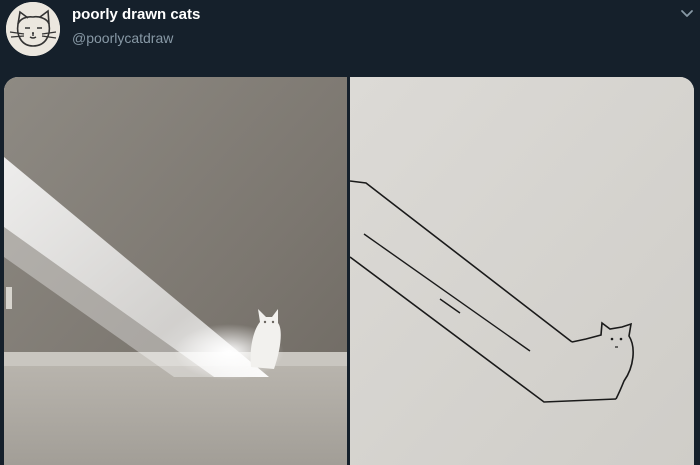 This screenshot has width=700, height=465. I want to click on cat-face-avatar-icon, so click(33, 29).